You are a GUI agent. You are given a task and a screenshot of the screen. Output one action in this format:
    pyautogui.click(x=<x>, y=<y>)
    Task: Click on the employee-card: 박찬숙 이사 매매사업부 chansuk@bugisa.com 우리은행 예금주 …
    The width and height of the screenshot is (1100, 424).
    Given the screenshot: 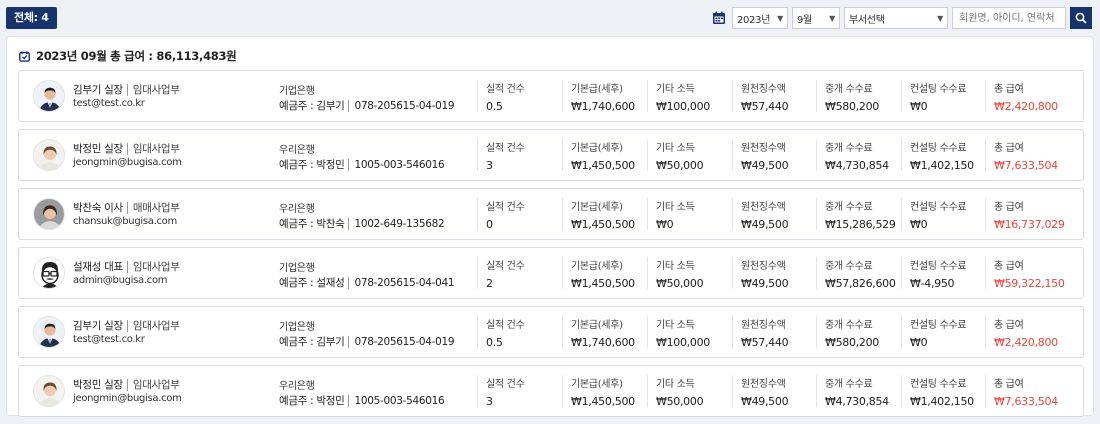 What is the action you would take?
    pyautogui.click(x=551, y=214)
    